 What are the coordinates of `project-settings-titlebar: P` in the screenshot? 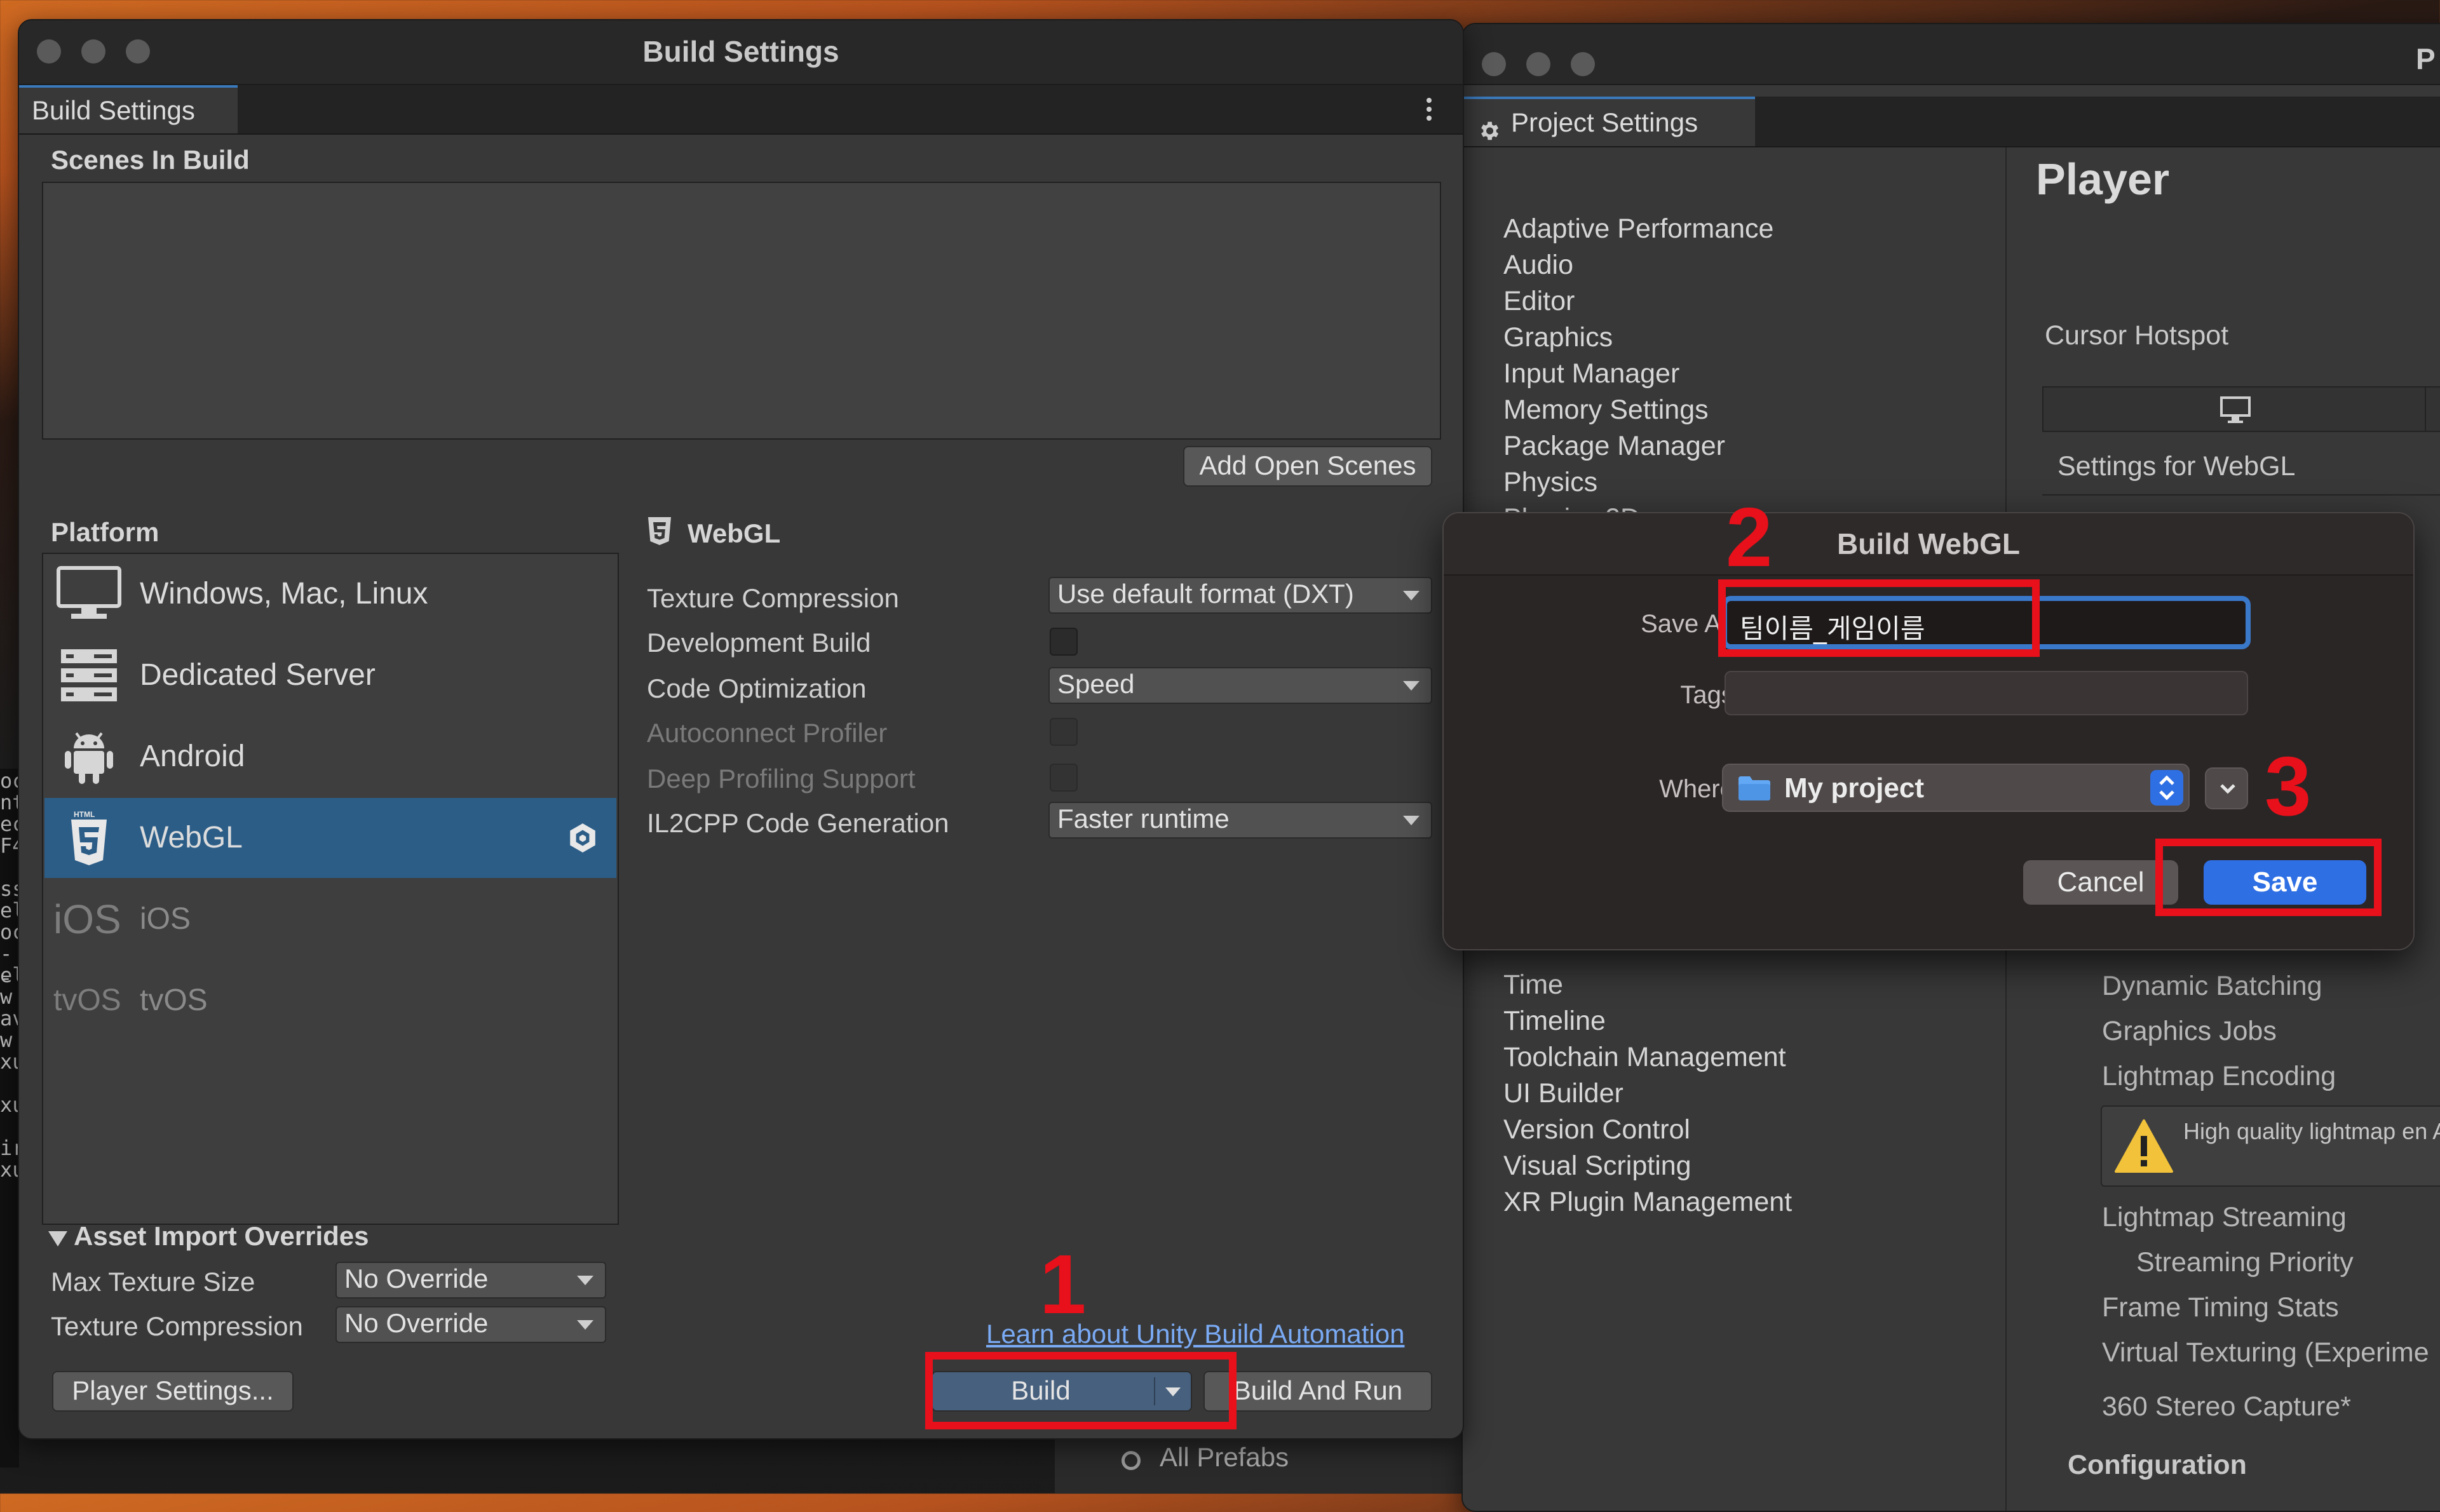 It's located at (1951, 54).